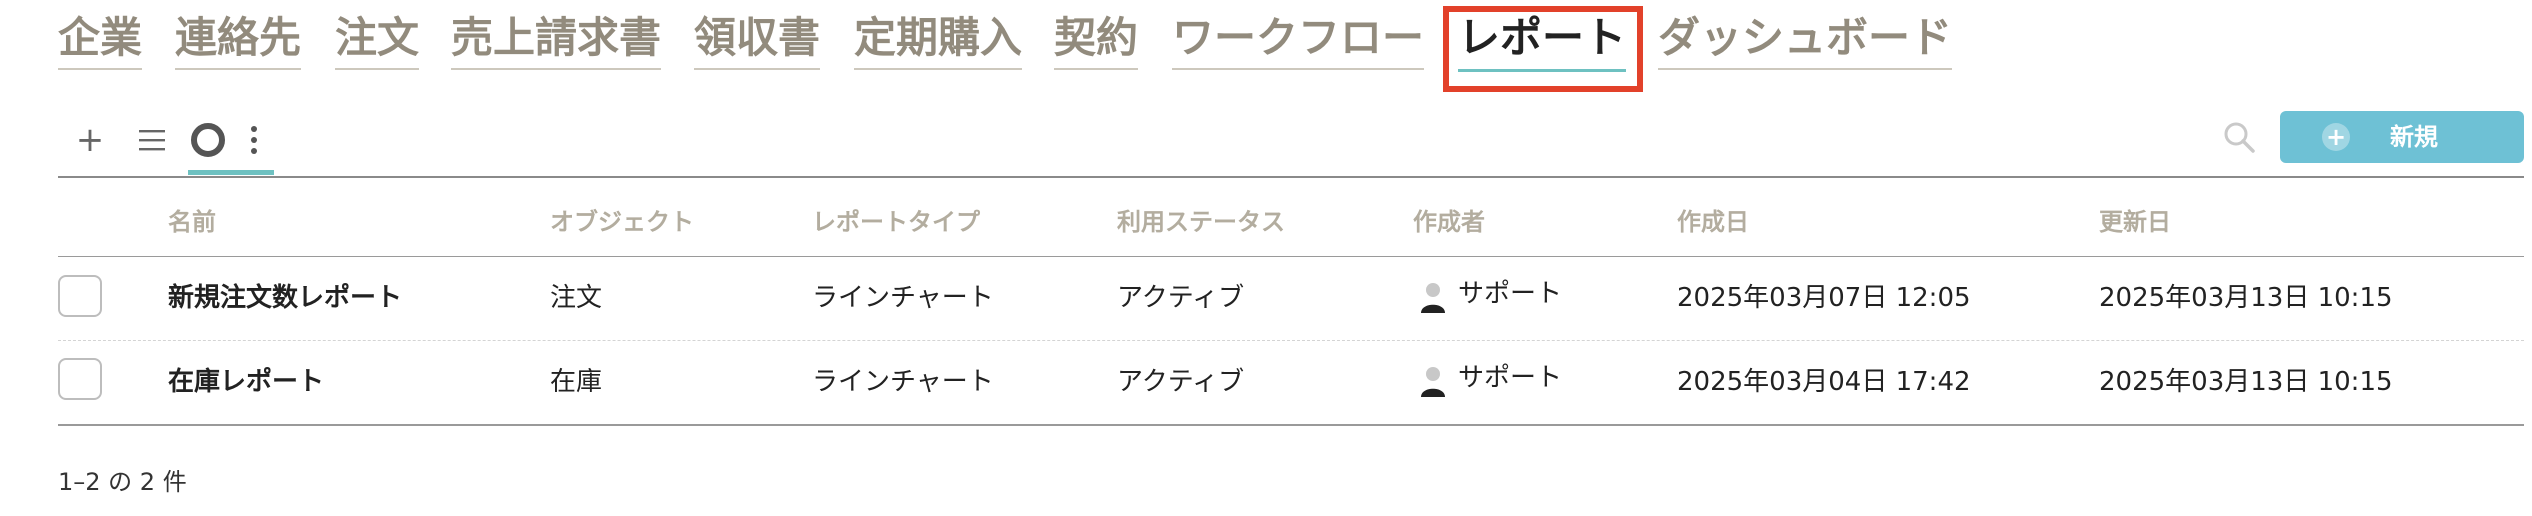 This screenshot has width=2532, height=516. I want to click on toolbar-divider, so click(1291, 177).